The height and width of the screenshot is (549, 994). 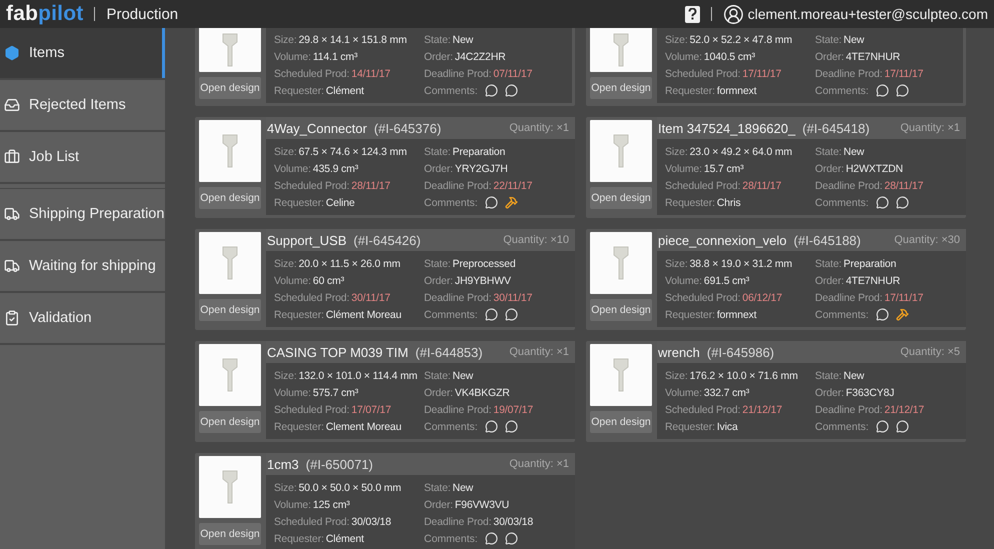 I want to click on user-avatar-icon, so click(x=733, y=14).